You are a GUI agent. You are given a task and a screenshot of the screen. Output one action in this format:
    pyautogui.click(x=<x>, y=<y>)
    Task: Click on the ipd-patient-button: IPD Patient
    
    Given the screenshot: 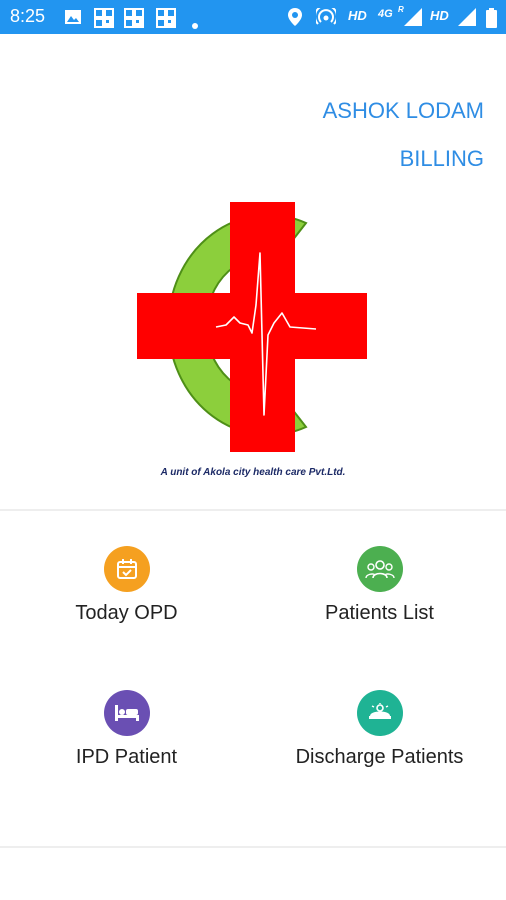 What is the action you would take?
    pyautogui.click(x=126, y=729)
    